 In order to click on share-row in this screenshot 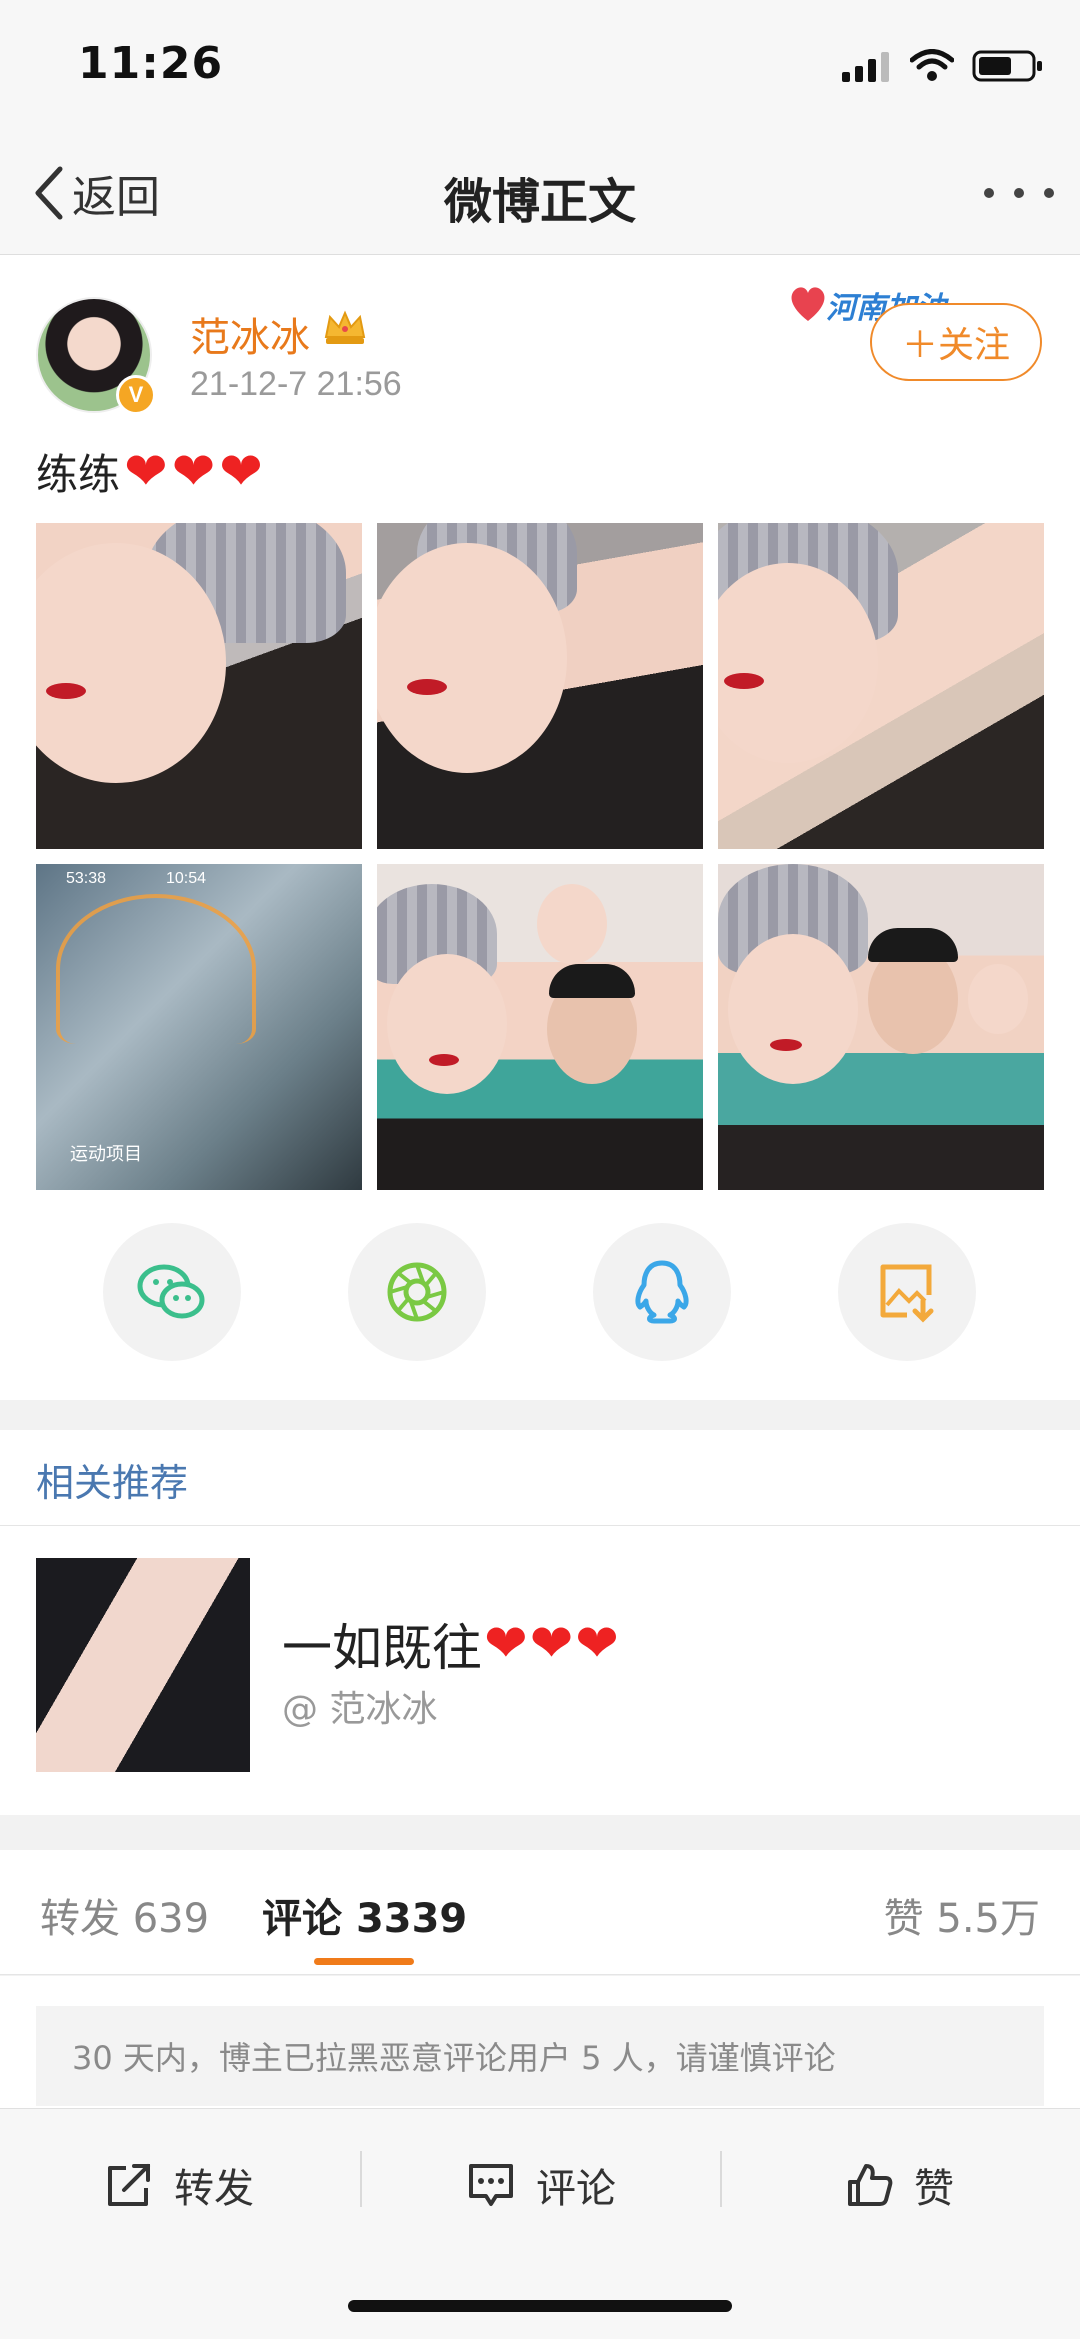, I will do `click(540, 1293)`.